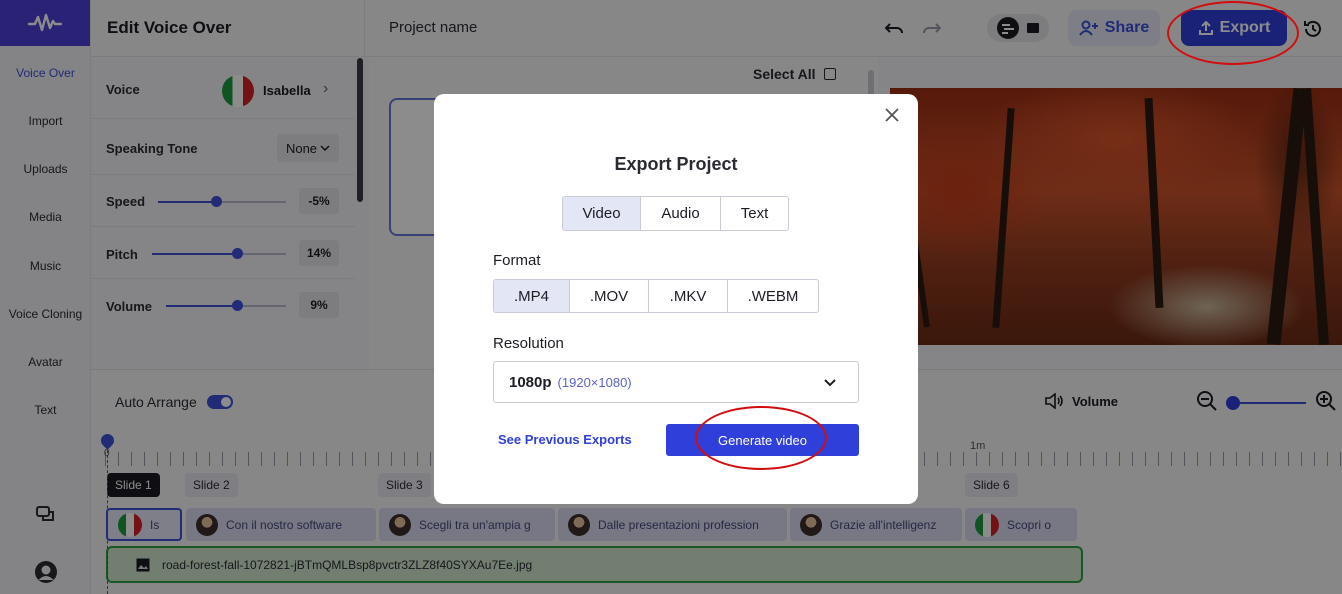 This screenshot has height=594, width=1342. Describe the element at coordinates (762, 440) in the screenshot. I see `generate-video-button: Generate video` at that location.